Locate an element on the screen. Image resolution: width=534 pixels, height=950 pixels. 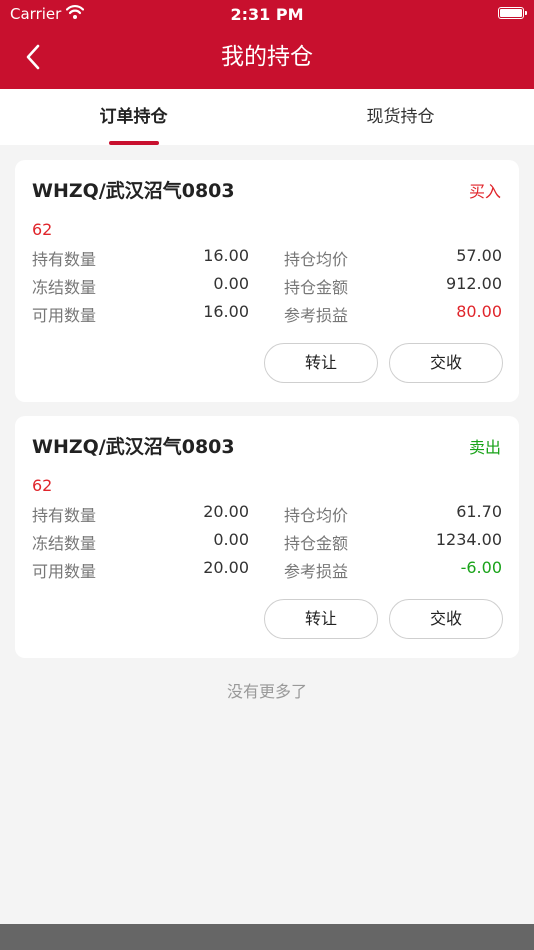
avg-price-value: 57.00 is located at coordinates (479, 255).